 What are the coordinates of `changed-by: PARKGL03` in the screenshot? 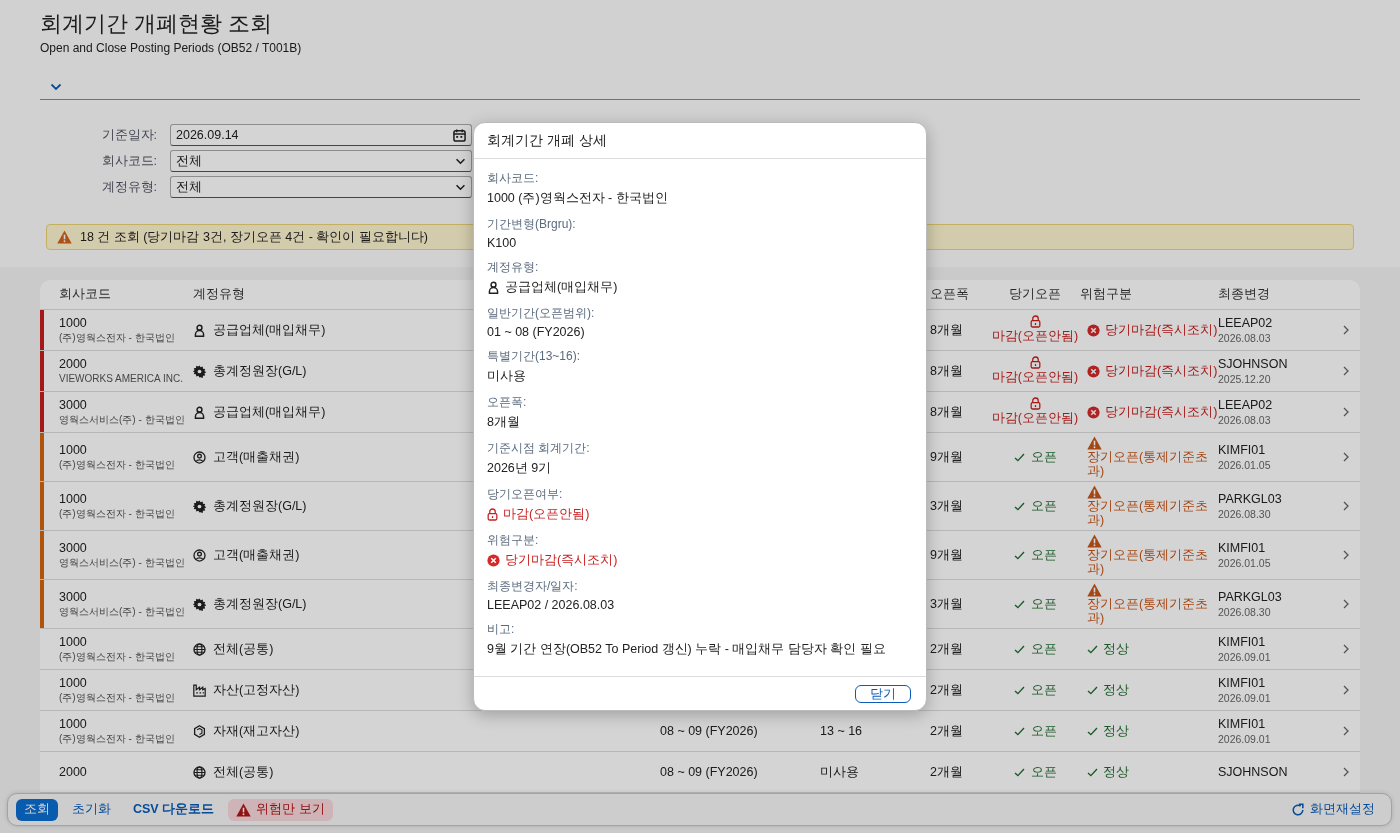 It's located at (1250, 499).